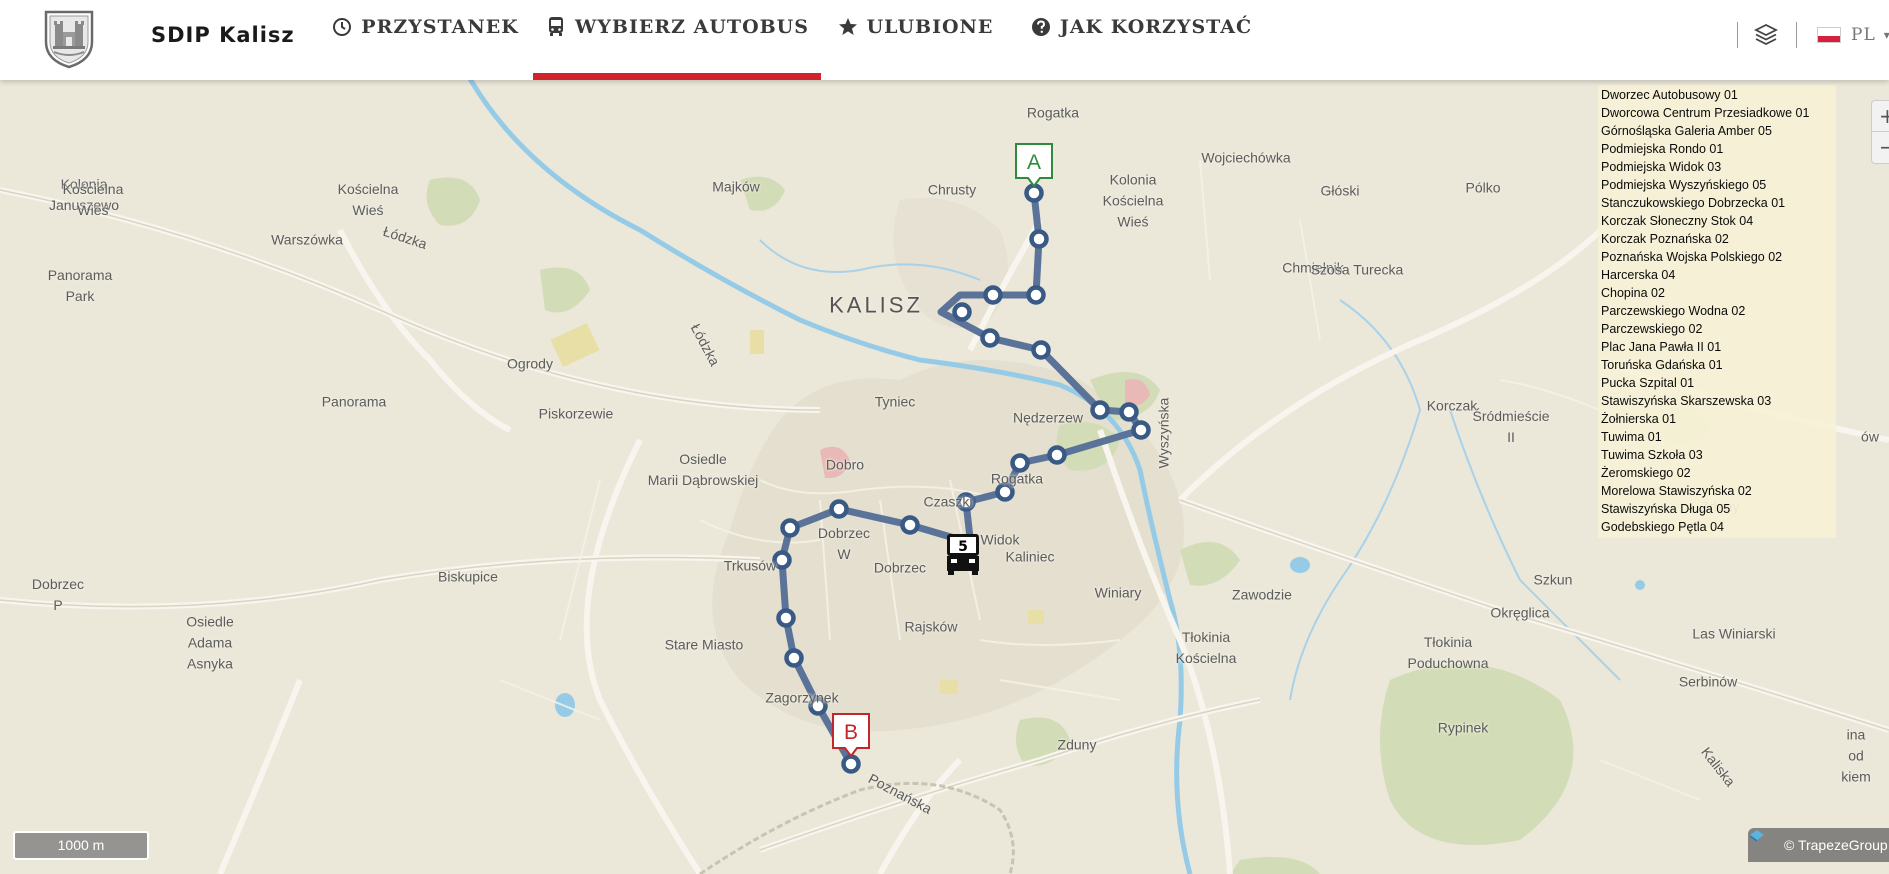  Describe the element at coordinates (58, 594) in the screenshot. I see `place-label: Dobrzec P` at that location.